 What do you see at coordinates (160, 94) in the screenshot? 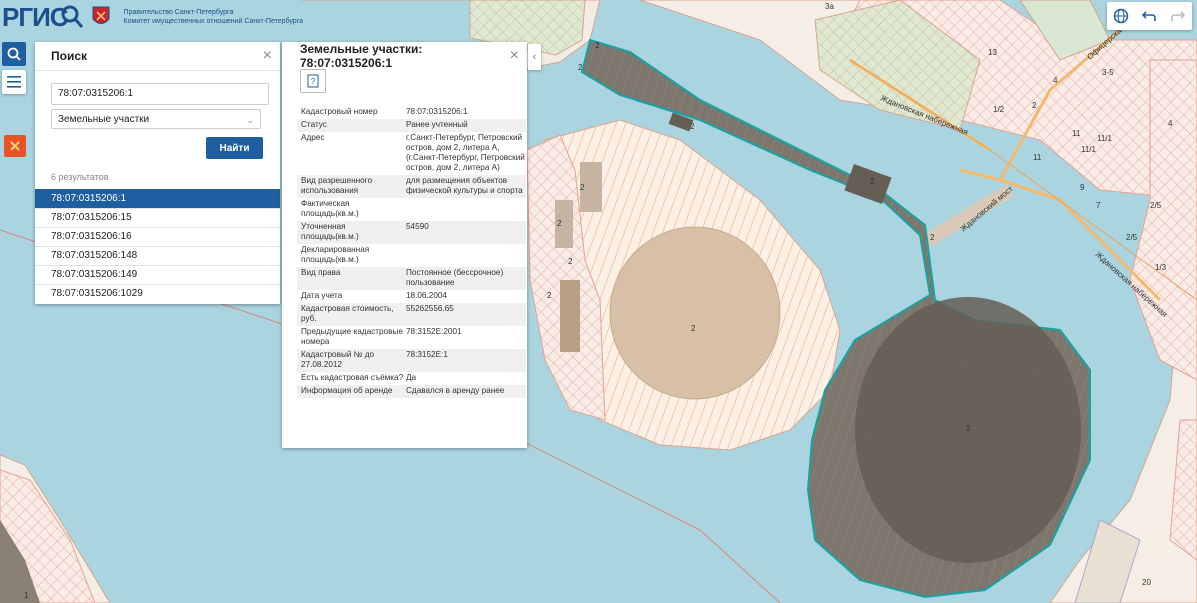
I see `search-input: 78:07:0315206:1` at bounding box center [160, 94].